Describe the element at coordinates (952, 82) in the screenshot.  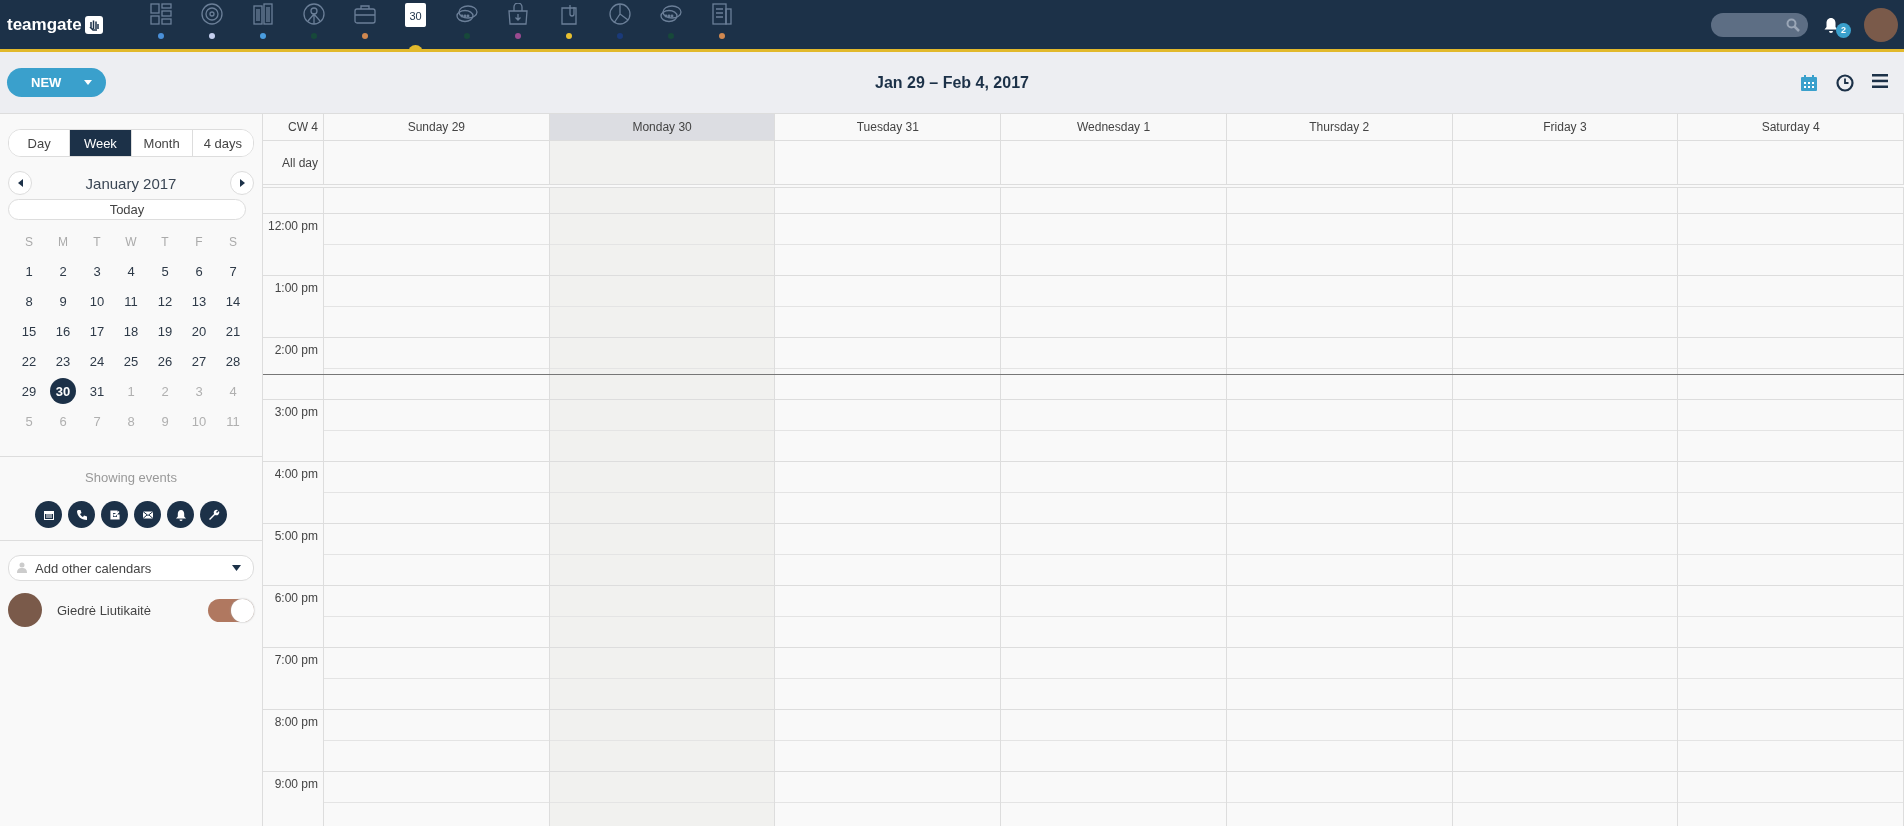
I see `date-range-title: Jan 29 – Feb 4, 2017` at that location.